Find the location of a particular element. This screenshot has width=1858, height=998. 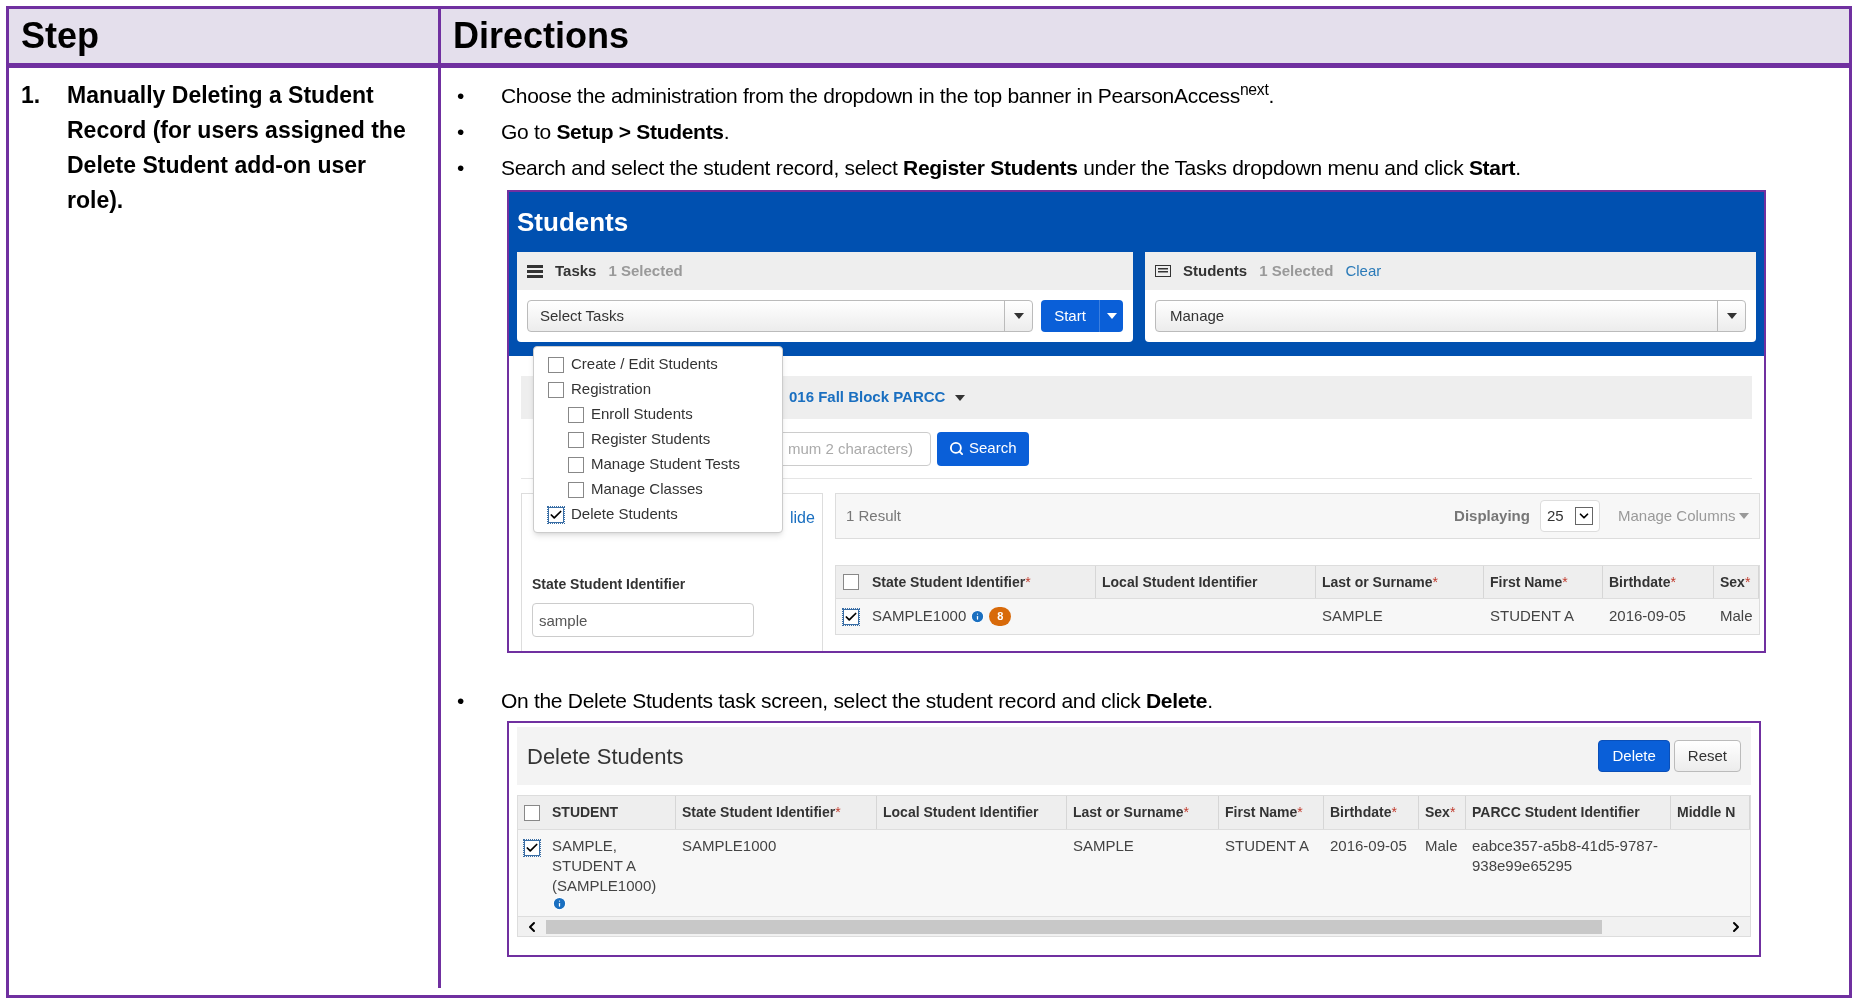

table-row: SAMPLE1000 8 SAMPLE STUDENT A 2016-09-05 Male is located at coordinates (1297, 617).